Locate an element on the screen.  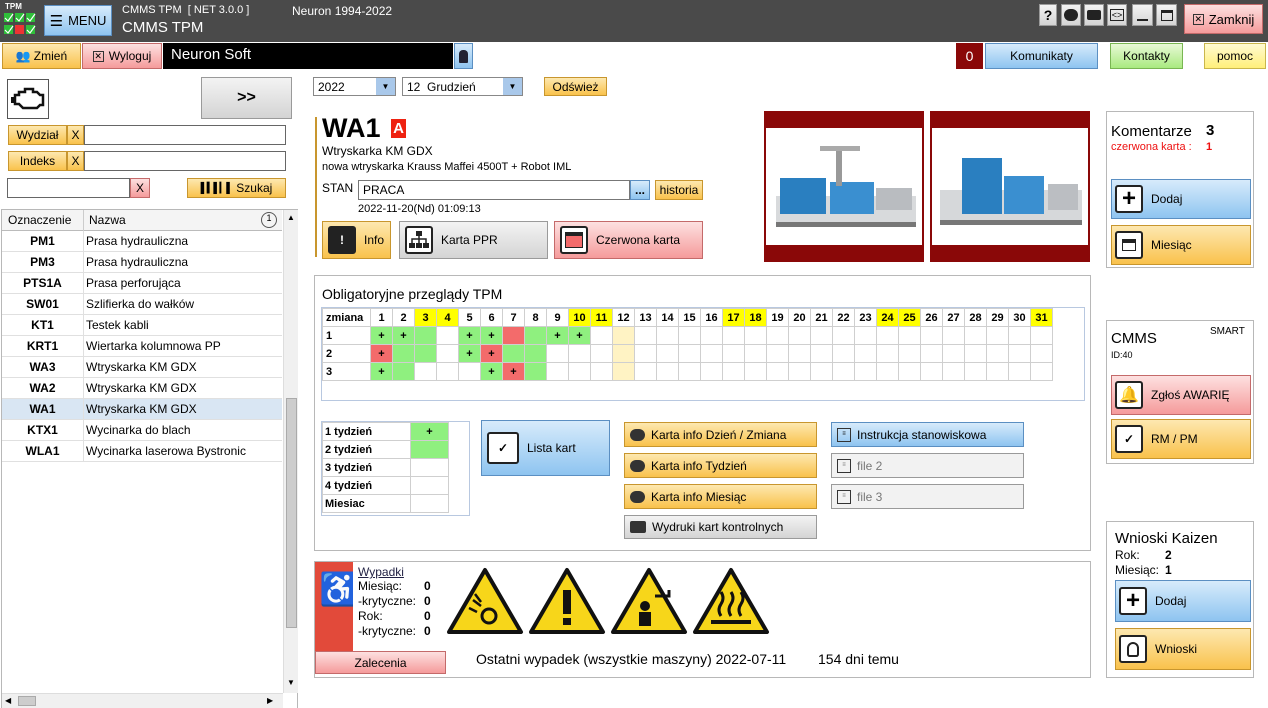
minimize-button is located at coordinates (1142, 15).